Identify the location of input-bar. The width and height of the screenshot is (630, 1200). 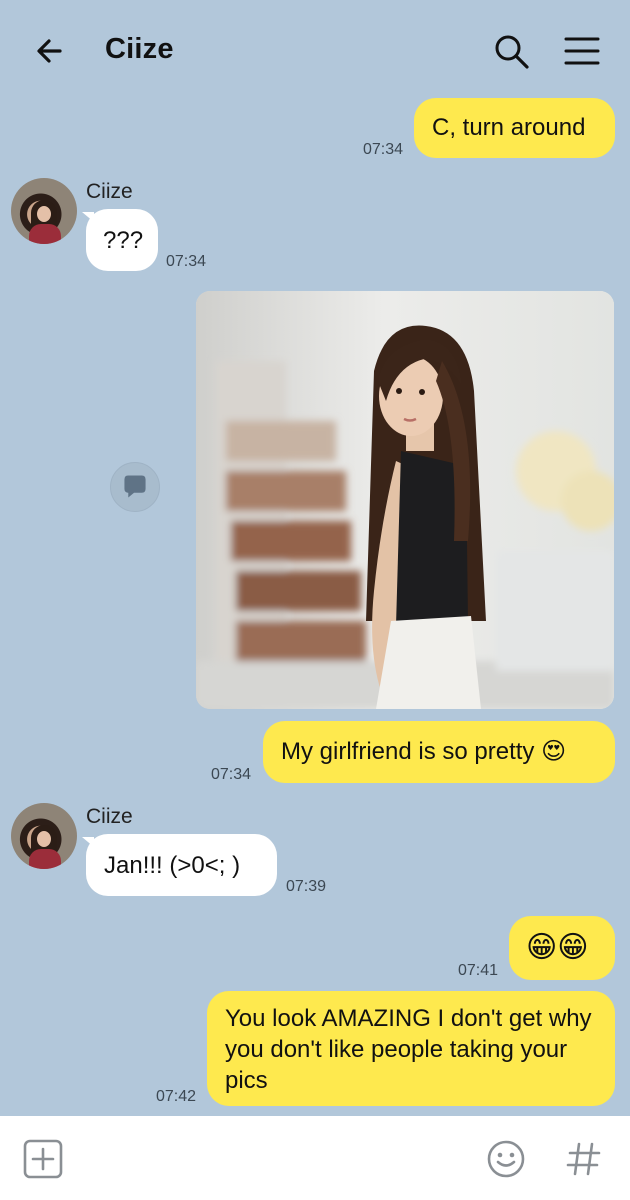
(315, 1158).